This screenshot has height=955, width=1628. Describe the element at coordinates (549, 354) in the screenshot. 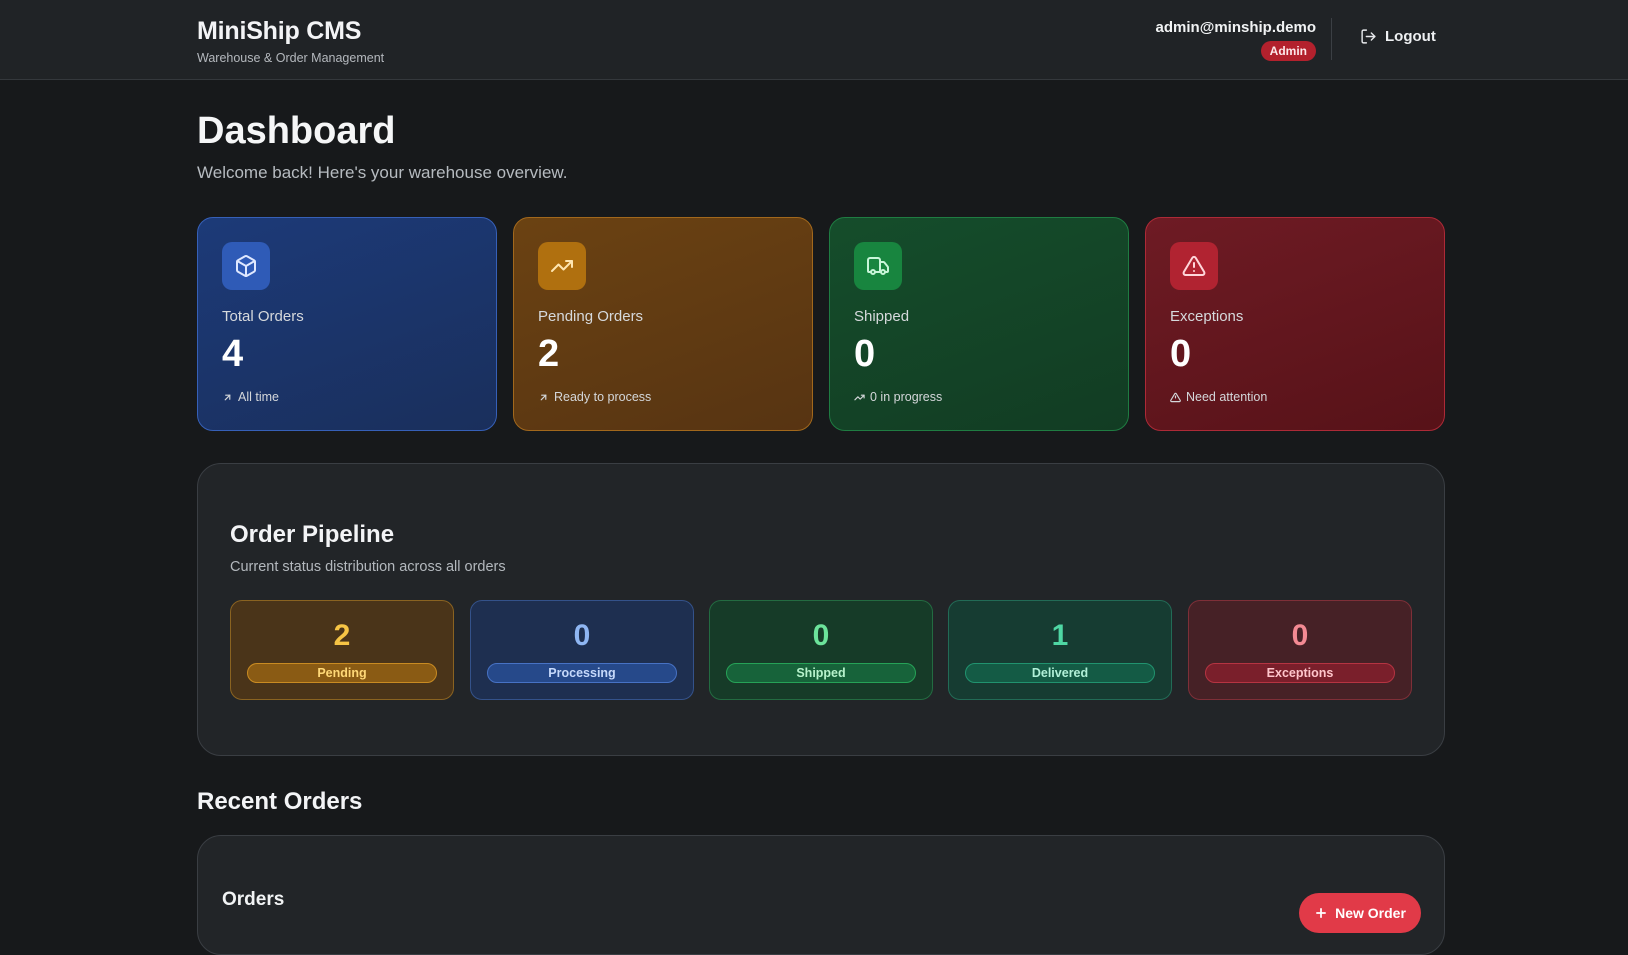

I see `stat-value: 2` at that location.